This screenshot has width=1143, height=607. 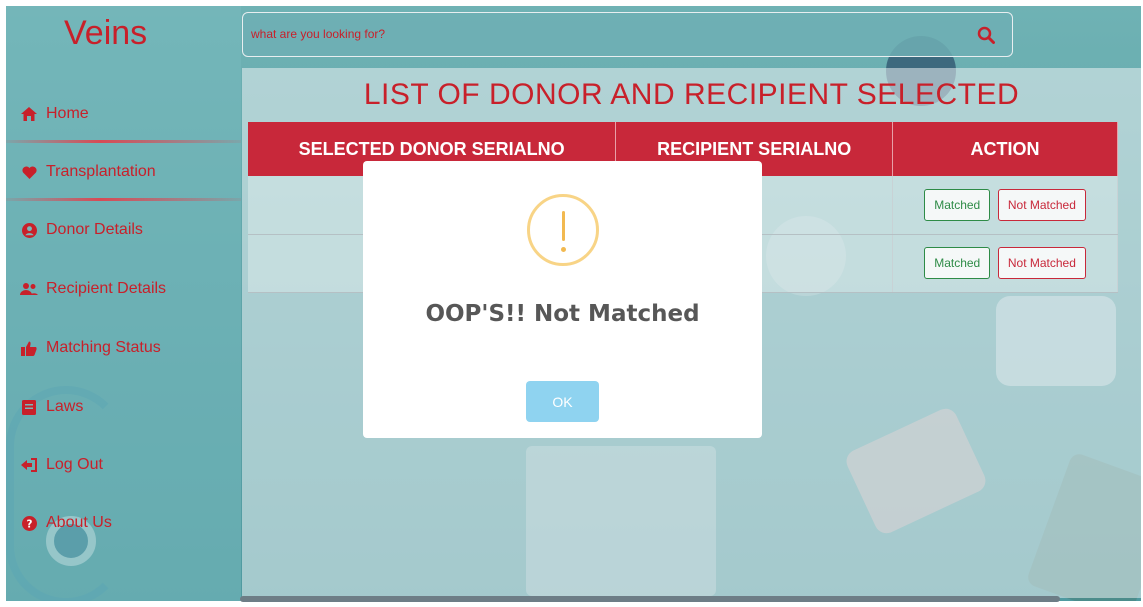 What do you see at coordinates (562, 401) in the screenshot?
I see `ok-button: OK` at bounding box center [562, 401].